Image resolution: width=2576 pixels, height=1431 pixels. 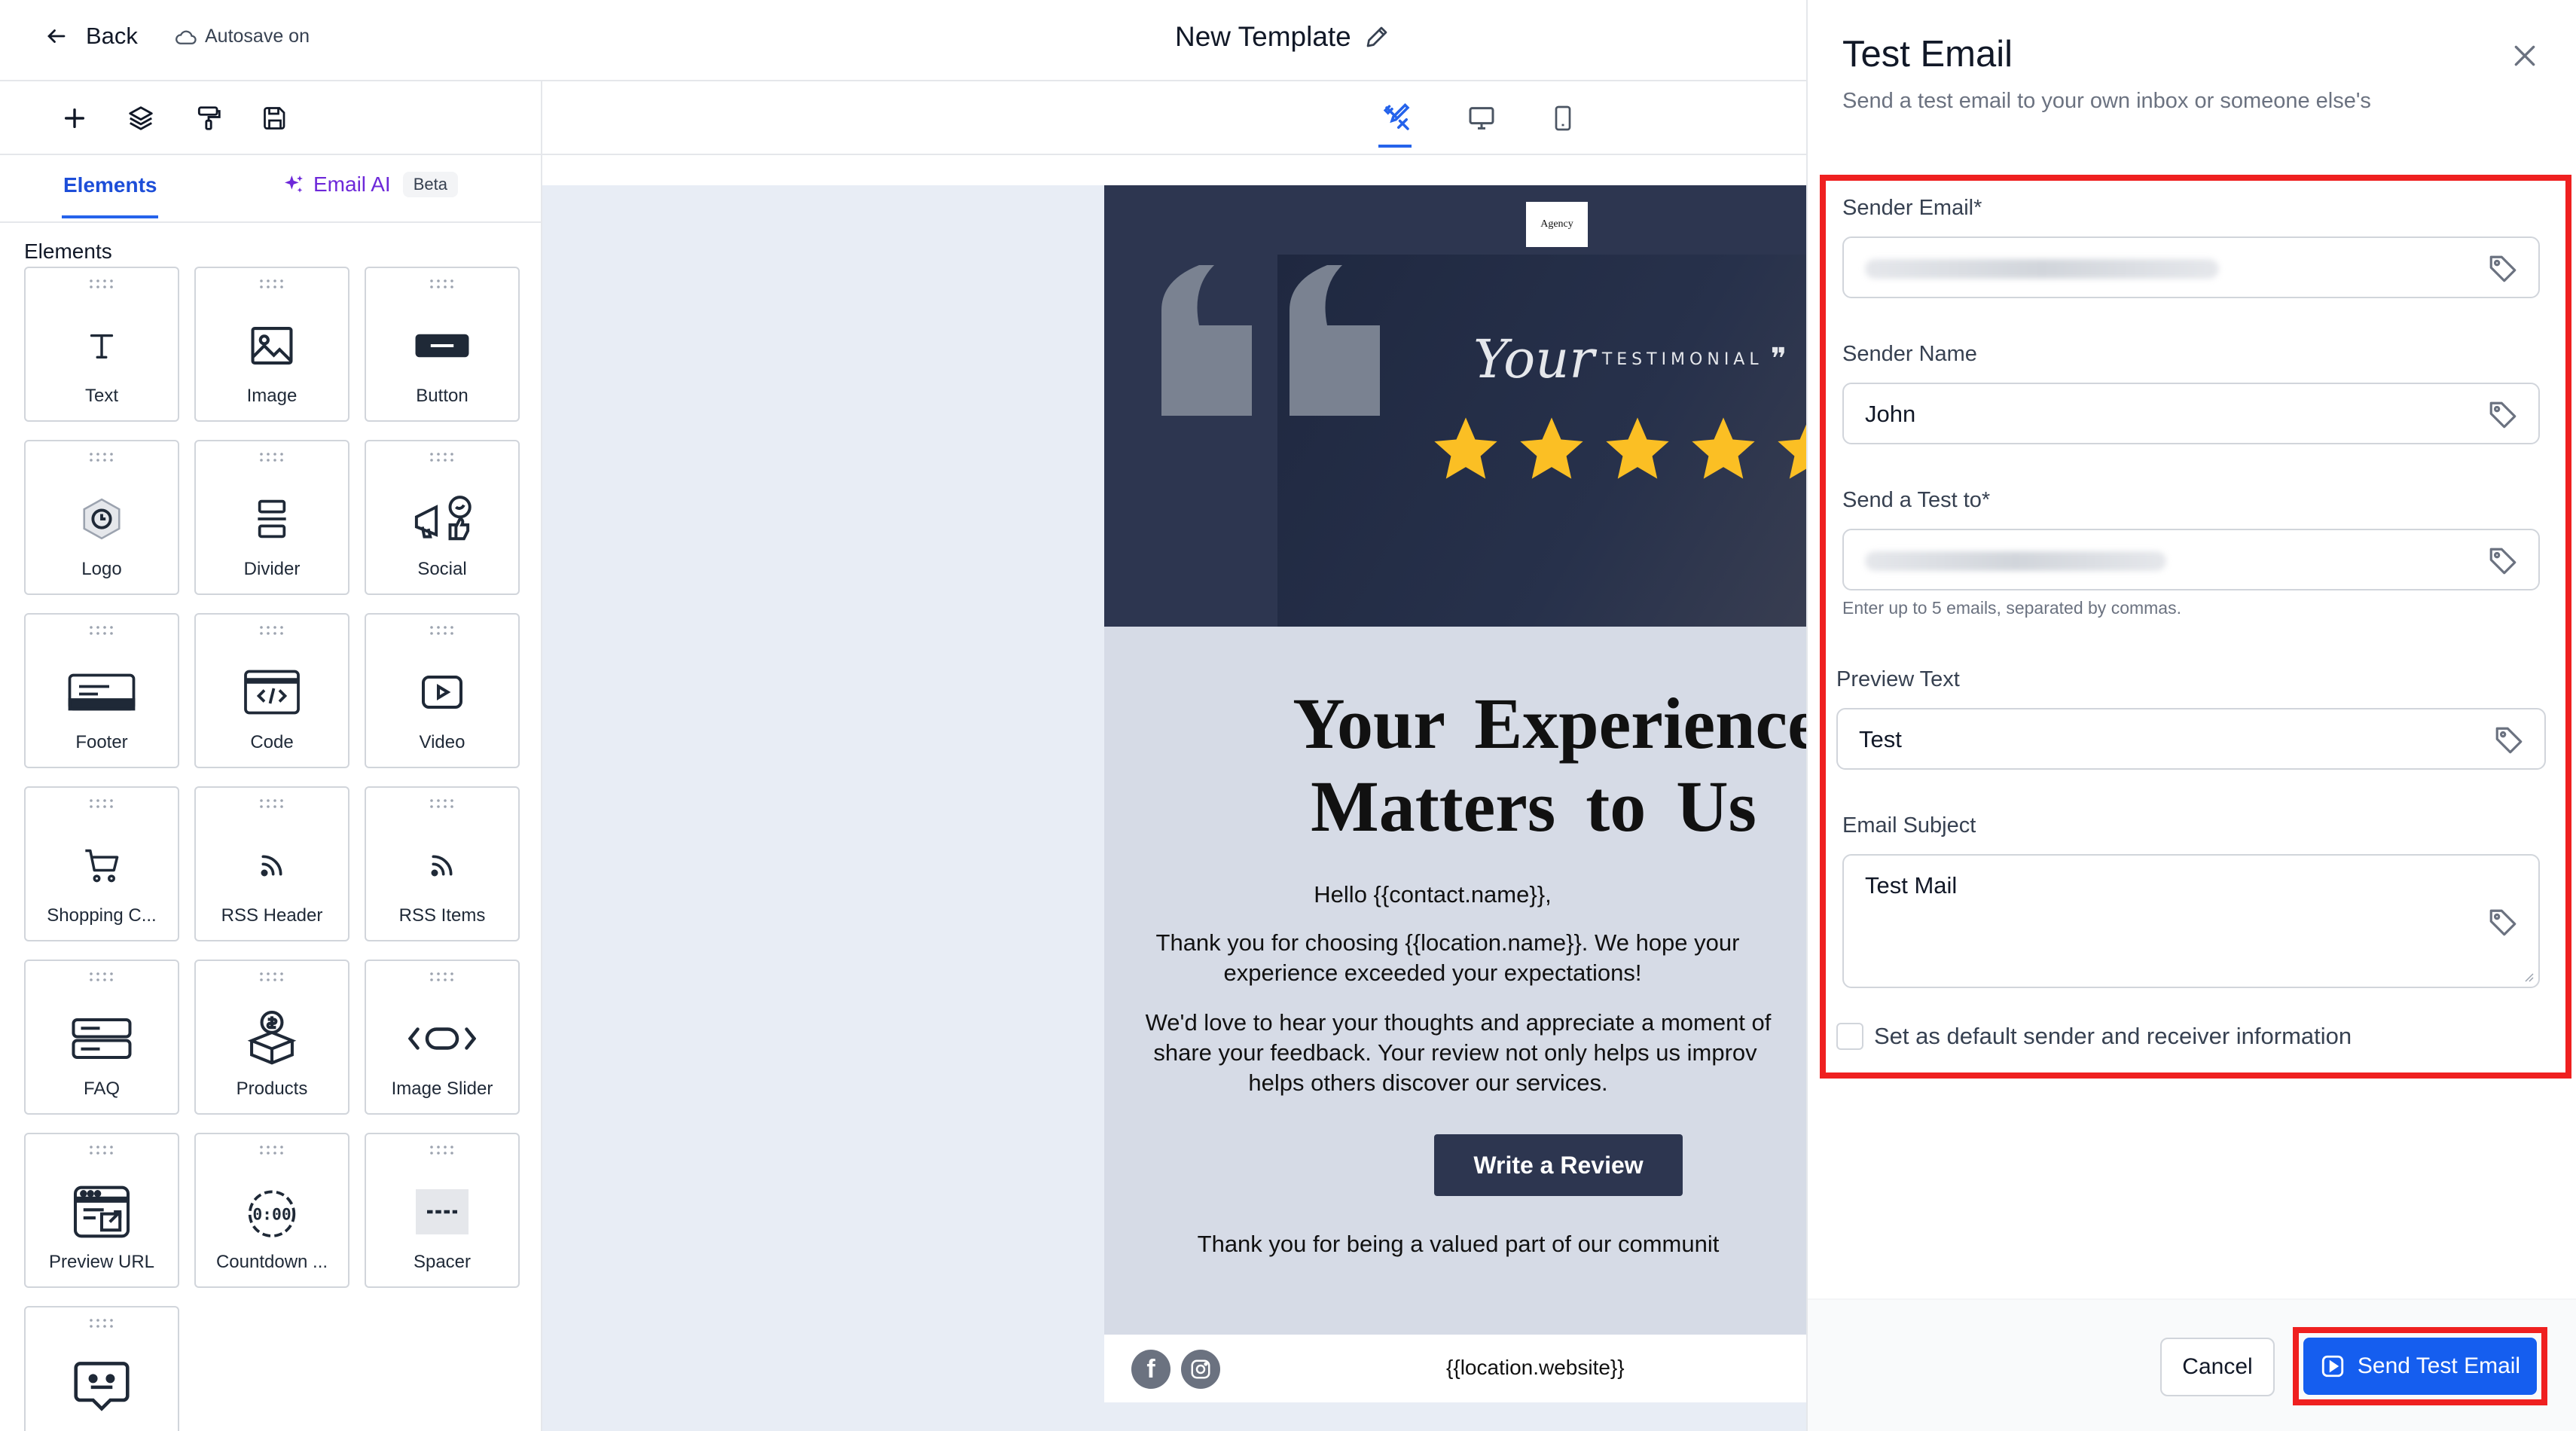 What do you see at coordinates (272, 864) in the screenshot?
I see `element-tile-rss-header: RSS Header` at bounding box center [272, 864].